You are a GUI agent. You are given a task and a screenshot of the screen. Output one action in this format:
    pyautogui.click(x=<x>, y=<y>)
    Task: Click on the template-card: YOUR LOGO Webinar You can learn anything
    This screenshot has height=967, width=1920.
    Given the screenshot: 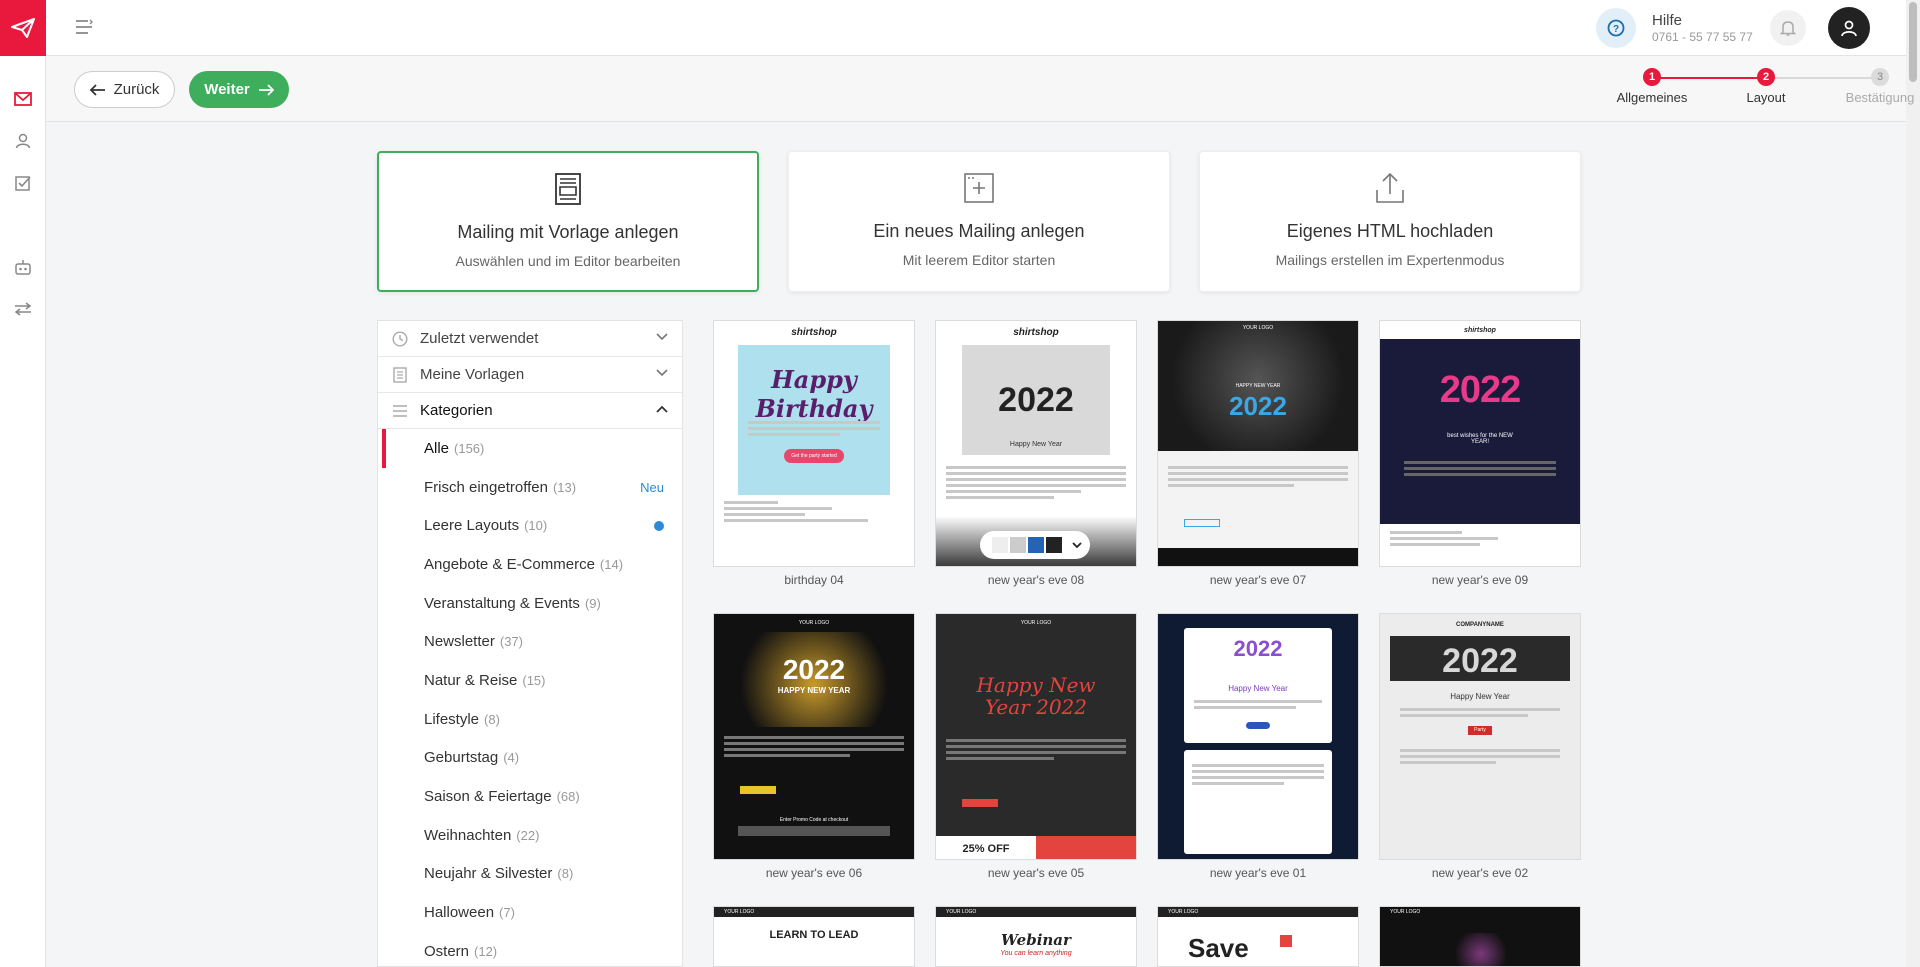 What is the action you would take?
    pyautogui.click(x=1036, y=936)
    